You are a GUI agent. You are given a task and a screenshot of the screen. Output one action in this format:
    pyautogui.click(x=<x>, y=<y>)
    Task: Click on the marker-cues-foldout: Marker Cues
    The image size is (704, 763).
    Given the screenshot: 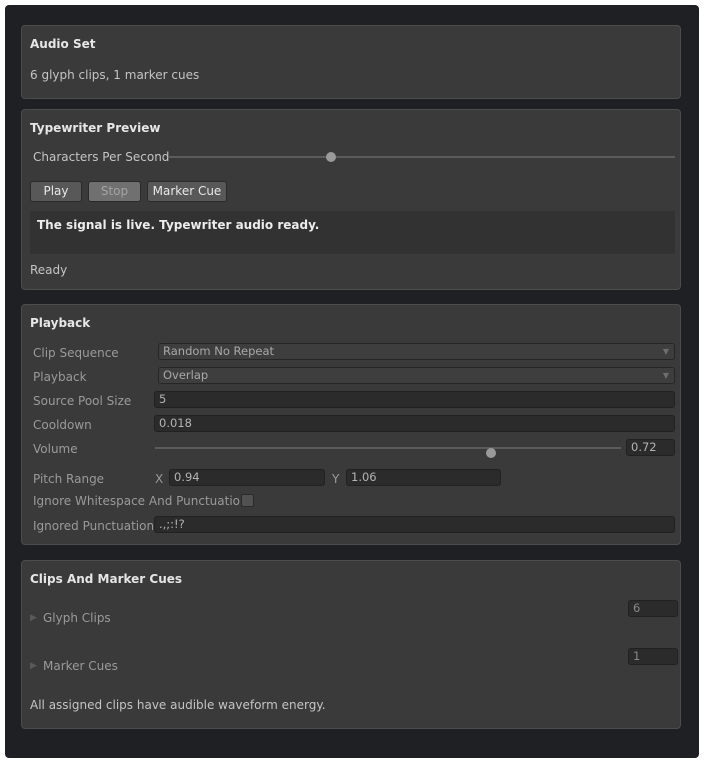 What is the action you would take?
    pyautogui.click(x=80, y=666)
    